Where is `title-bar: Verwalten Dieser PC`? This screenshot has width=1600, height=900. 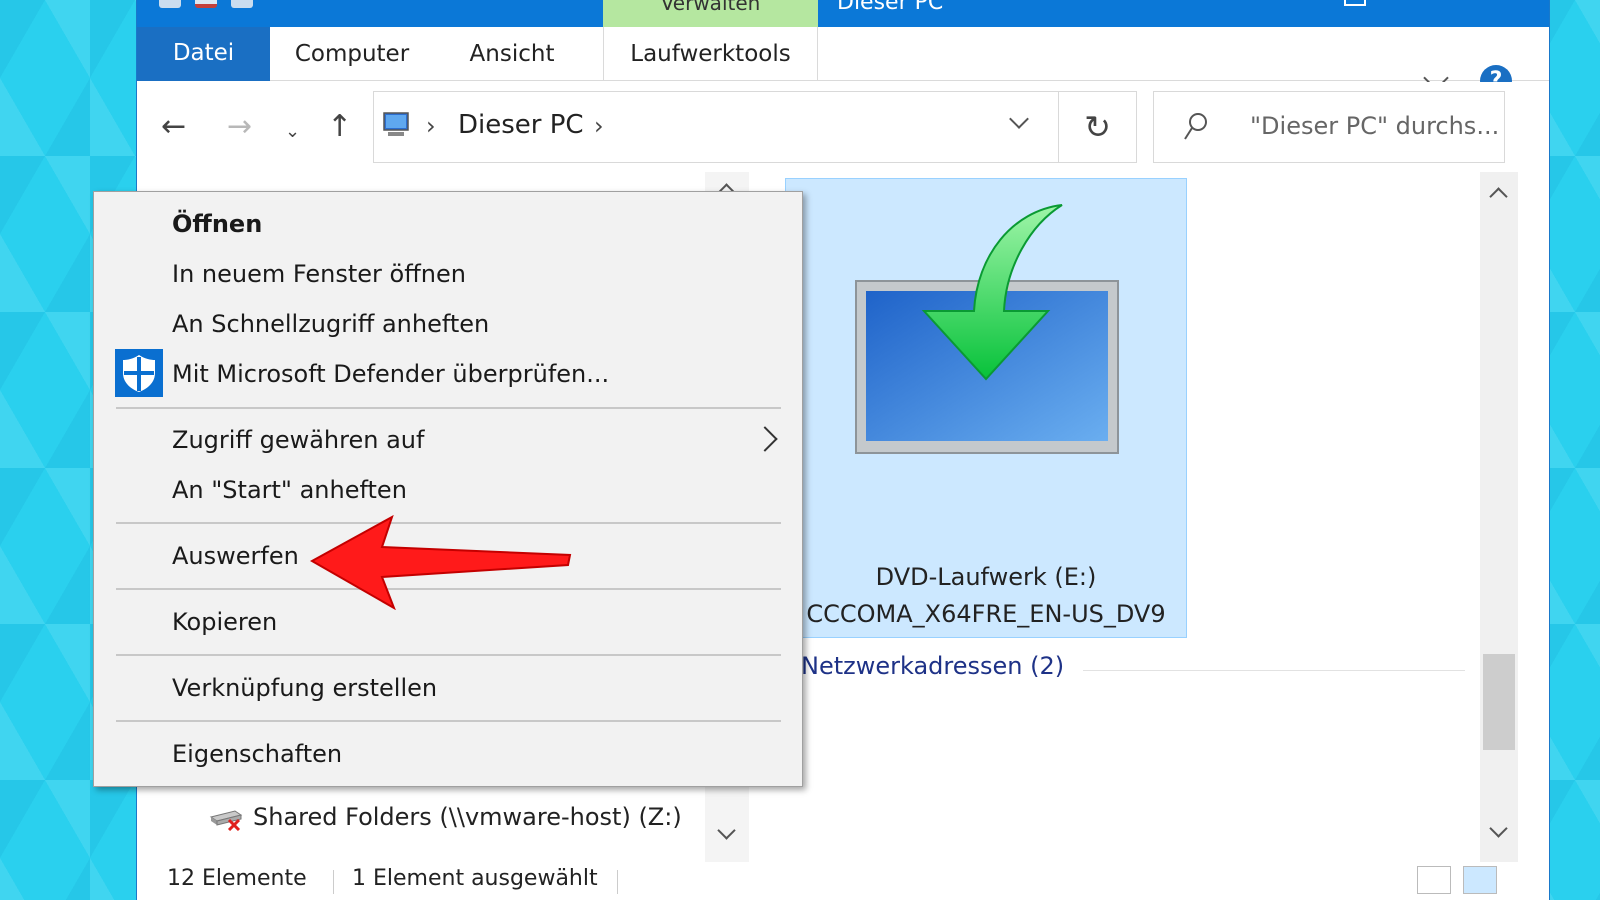 title-bar: Verwalten Dieser PC is located at coordinates (843, 13).